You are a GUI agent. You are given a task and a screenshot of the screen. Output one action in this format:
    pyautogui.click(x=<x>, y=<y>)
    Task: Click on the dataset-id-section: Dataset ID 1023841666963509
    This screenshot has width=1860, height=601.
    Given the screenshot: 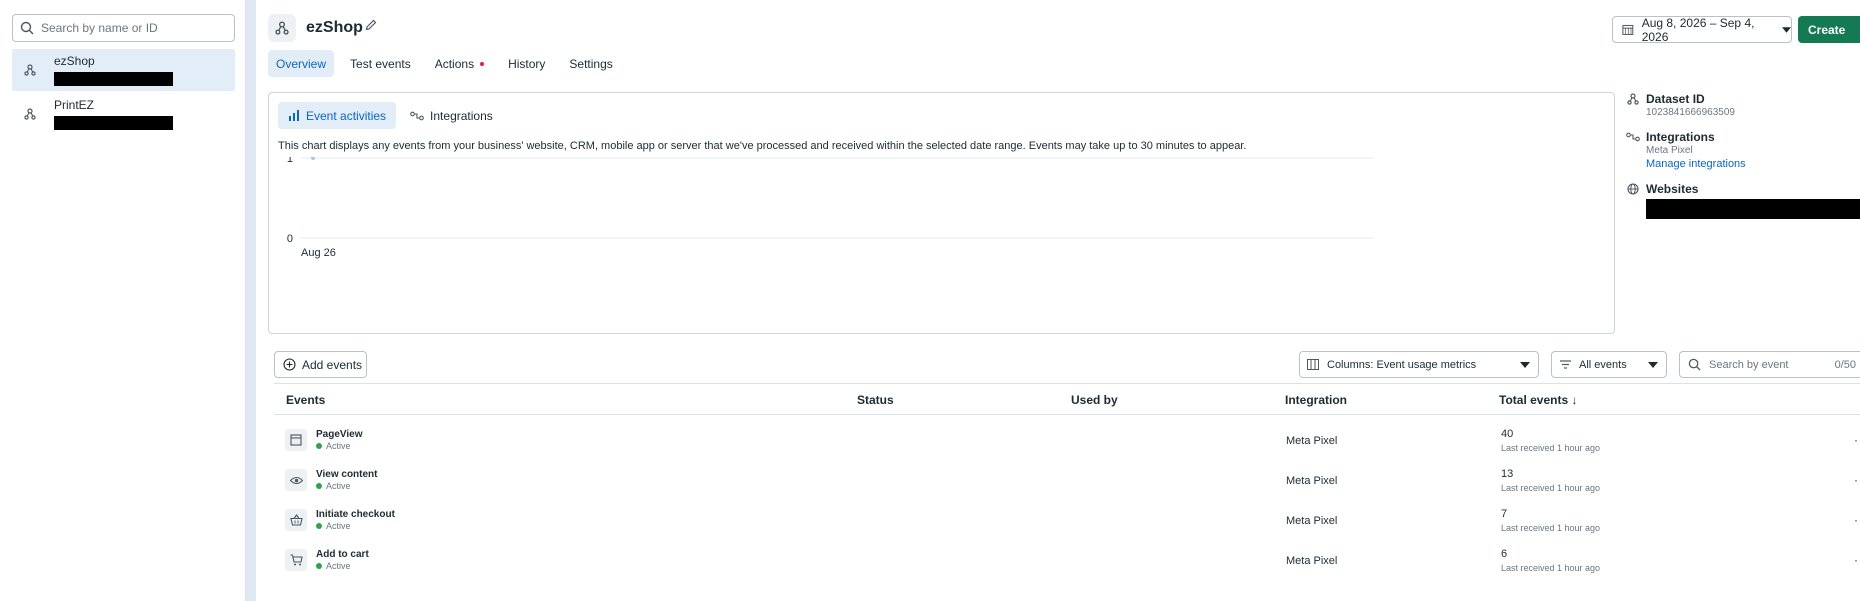 What is the action you would take?
    pyautogui.click(x=1743, y=105)
    